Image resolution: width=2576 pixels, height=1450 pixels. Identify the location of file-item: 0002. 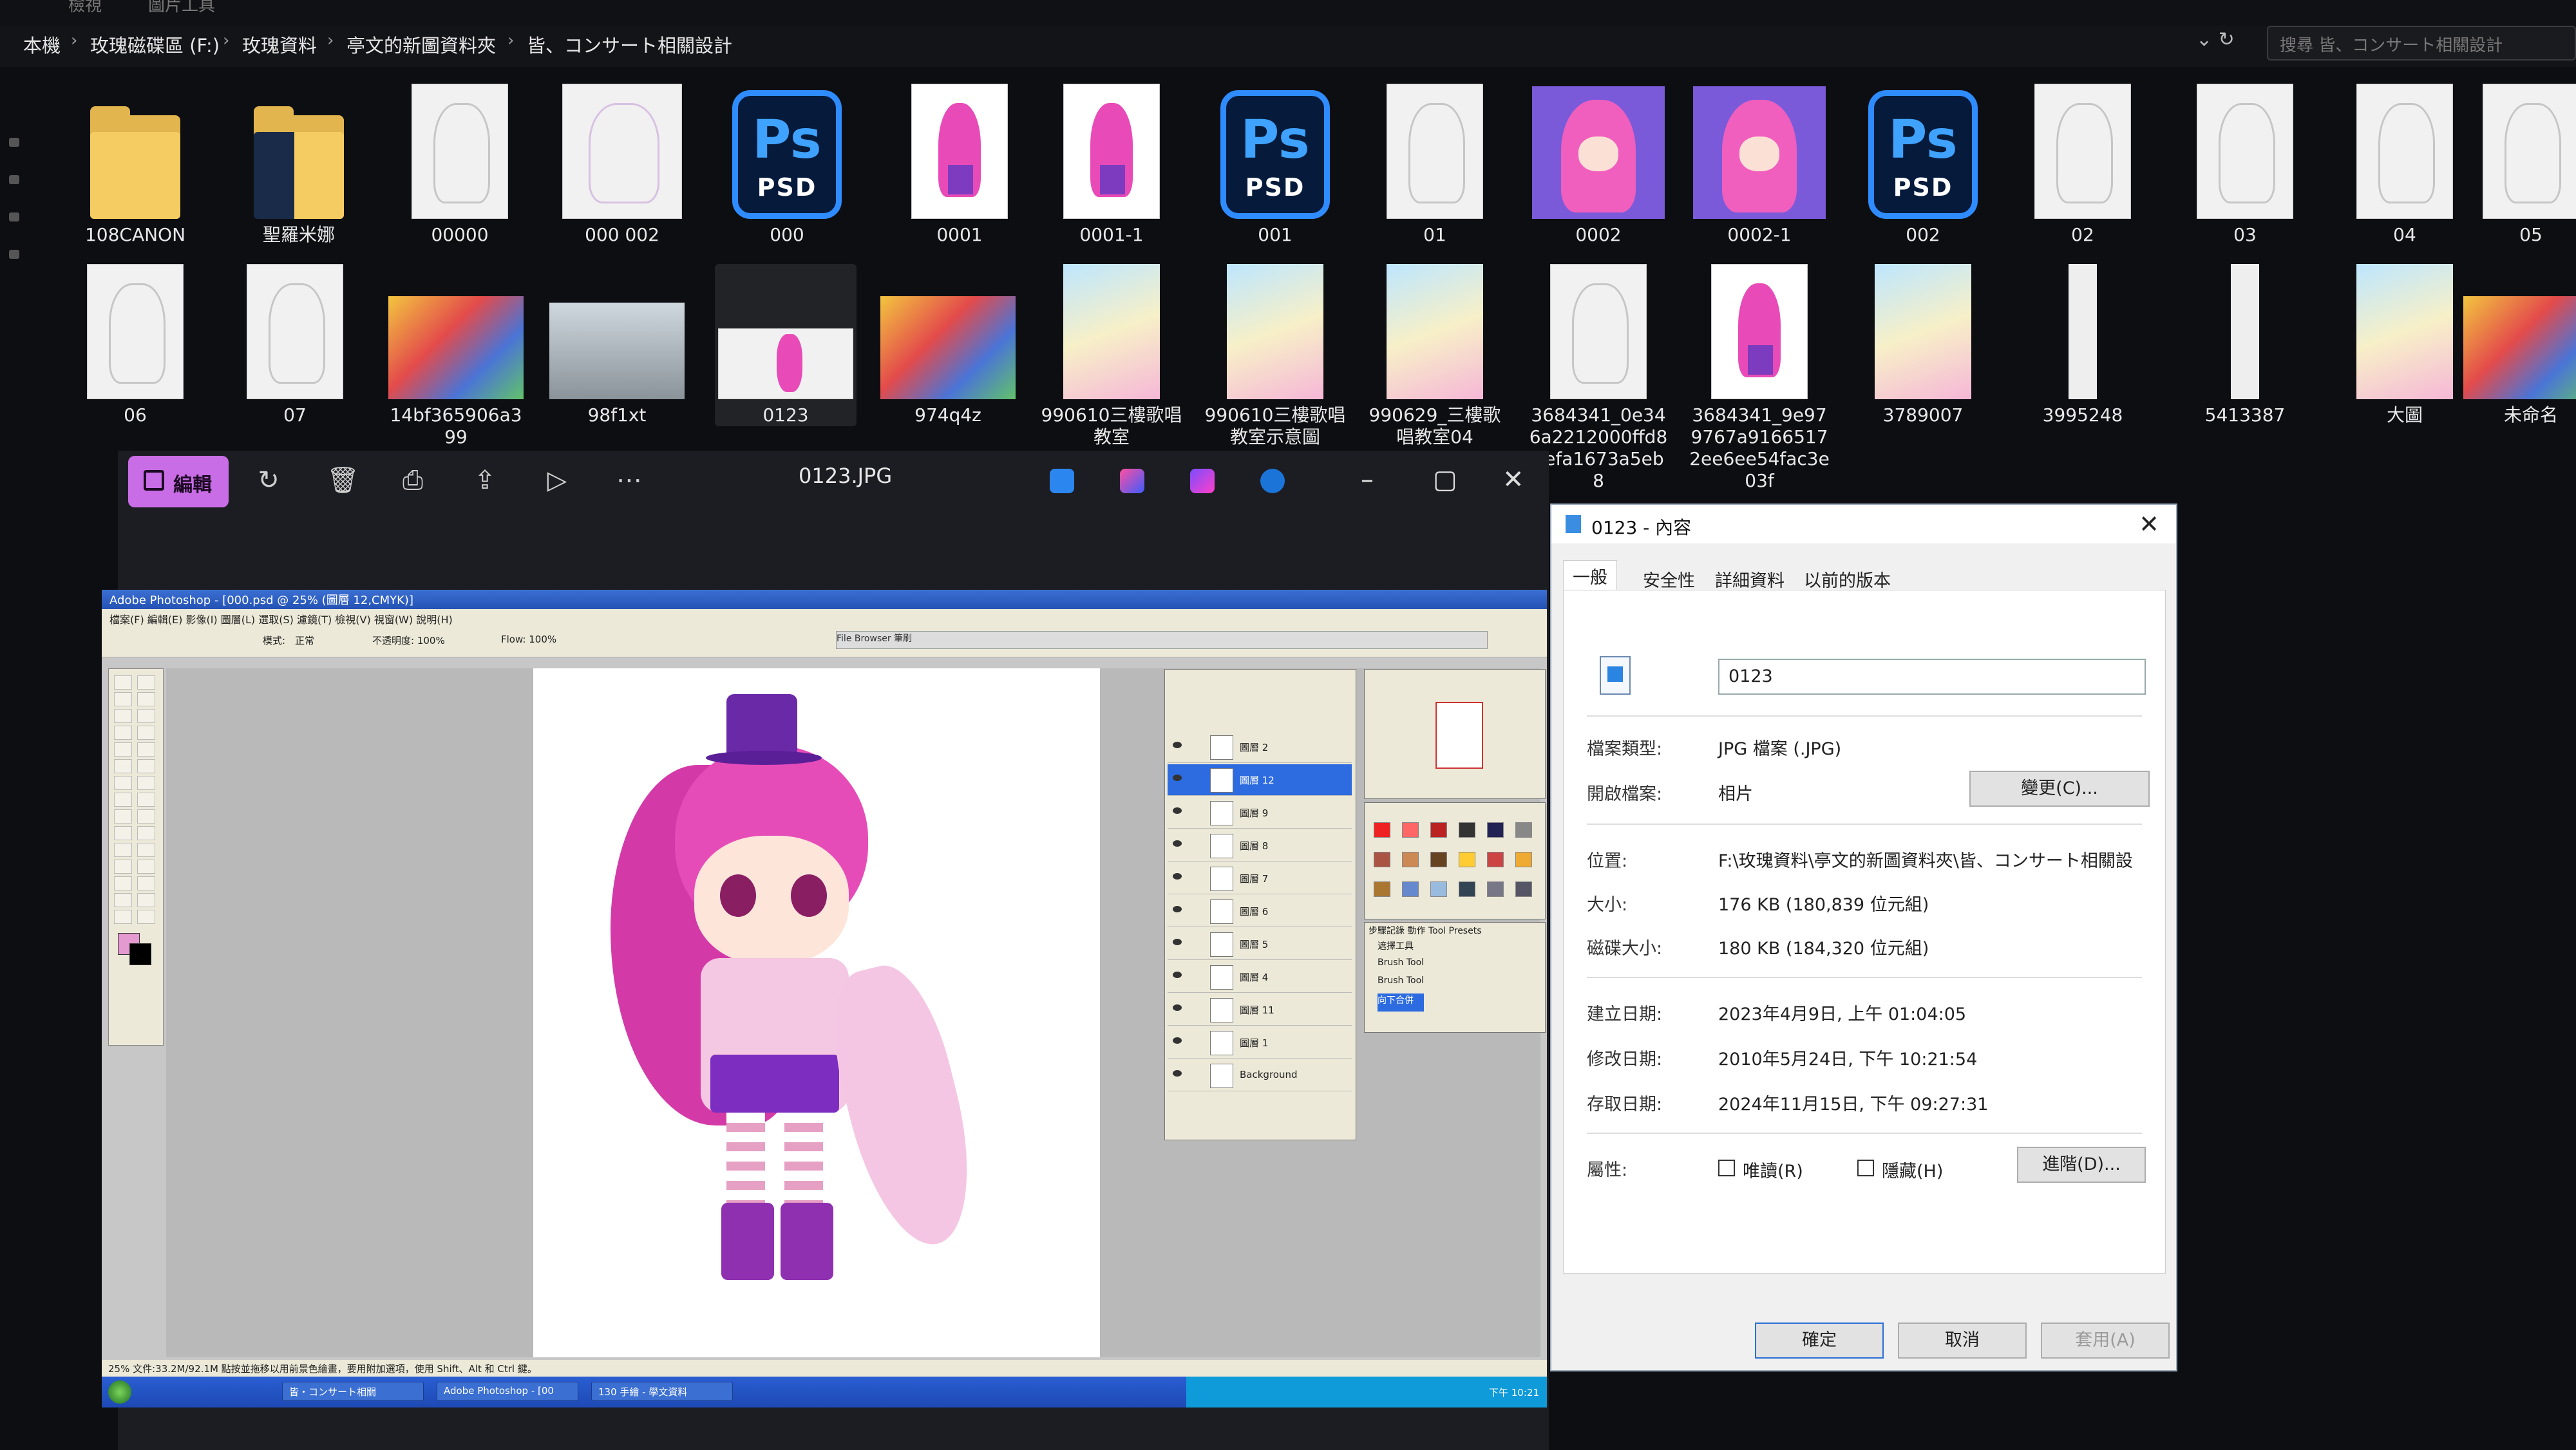
(1599, 165).